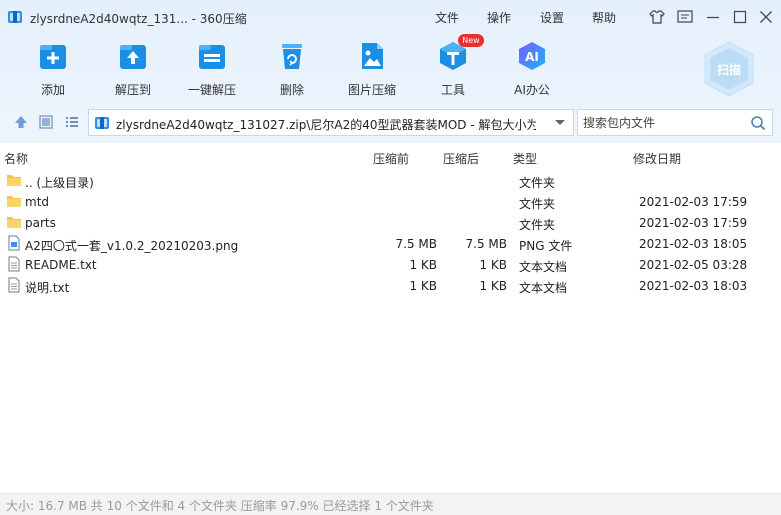 The height and width of the screenshot is (515, 781). Describe the element at coordinates (16, 158) in the screenshot. I see `column-name: 名称` at that location.